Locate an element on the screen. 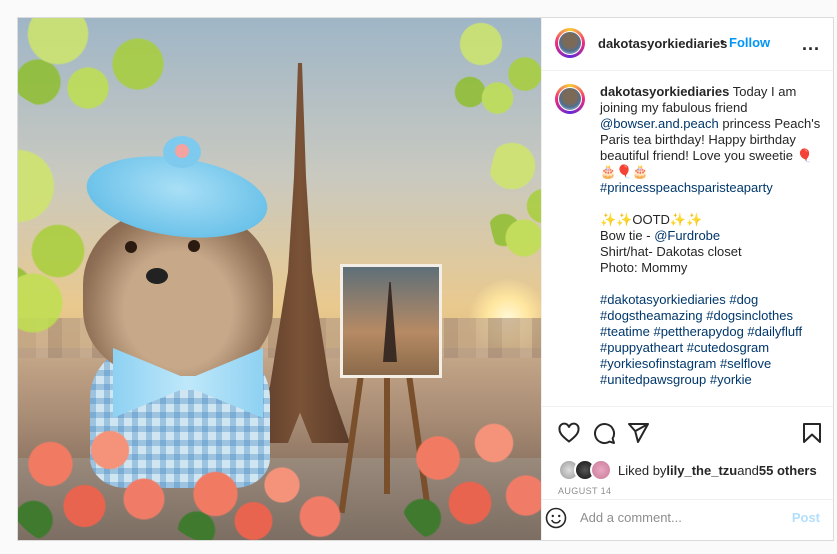 The height and width of the screenshot is (554, 837). bowtie-prefix: Bow tie - is located at coordinates (627, 235).